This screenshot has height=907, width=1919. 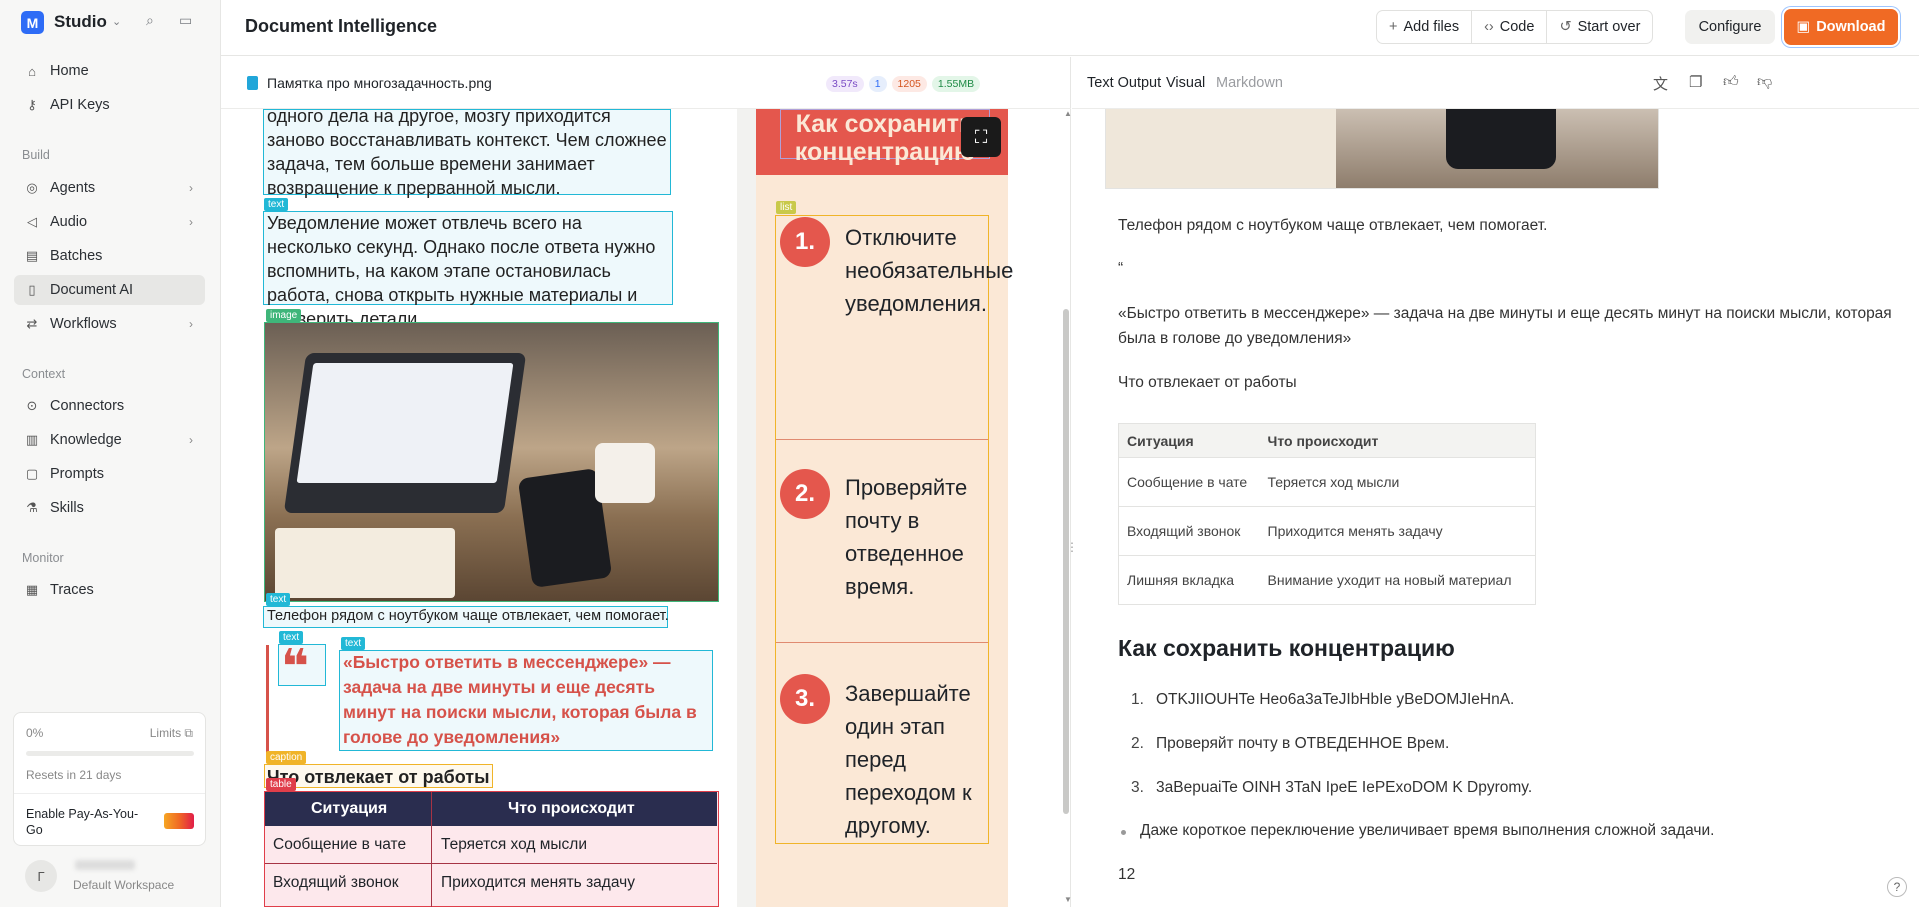 I want to click on tab-markdown: Markdown, so click(x=1249, y=83).